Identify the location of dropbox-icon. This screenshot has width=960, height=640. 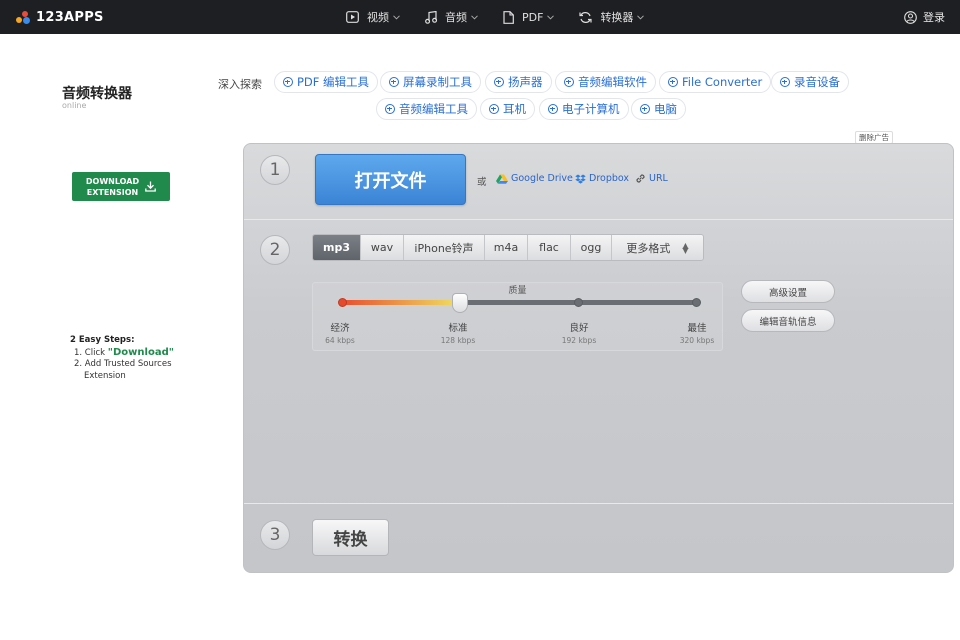
(580, 179).